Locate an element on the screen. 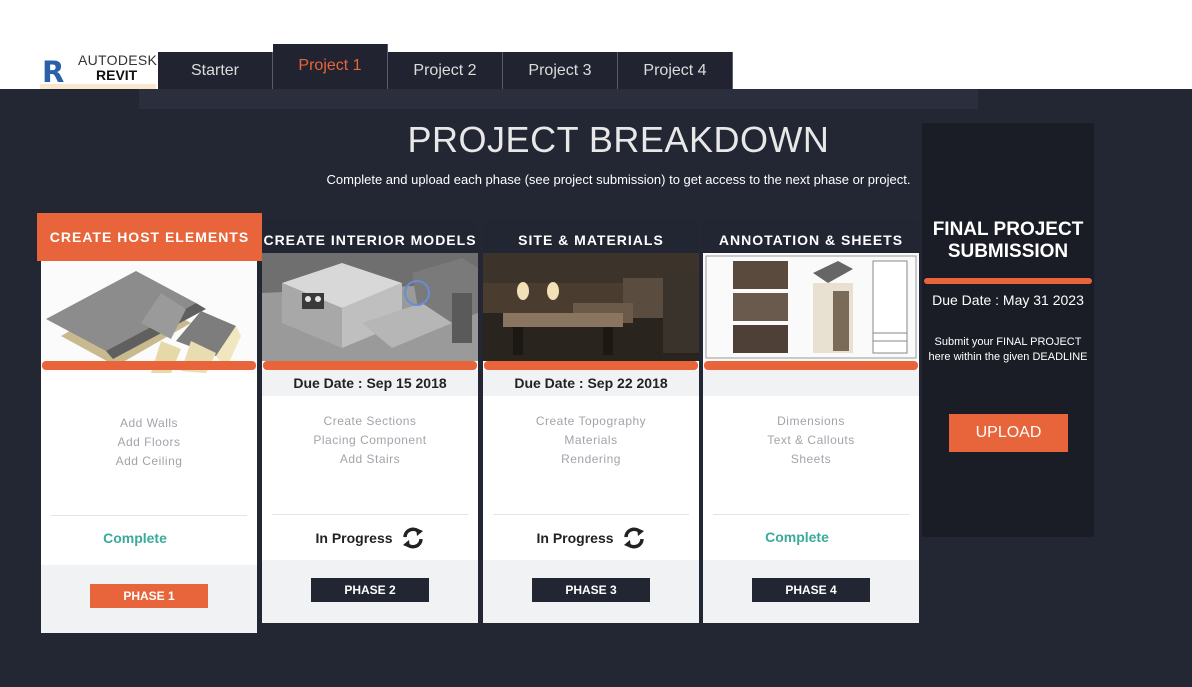 This screenshot has width=1192, height=687. annotation-sheets-image is located at coordinates (811, 307).